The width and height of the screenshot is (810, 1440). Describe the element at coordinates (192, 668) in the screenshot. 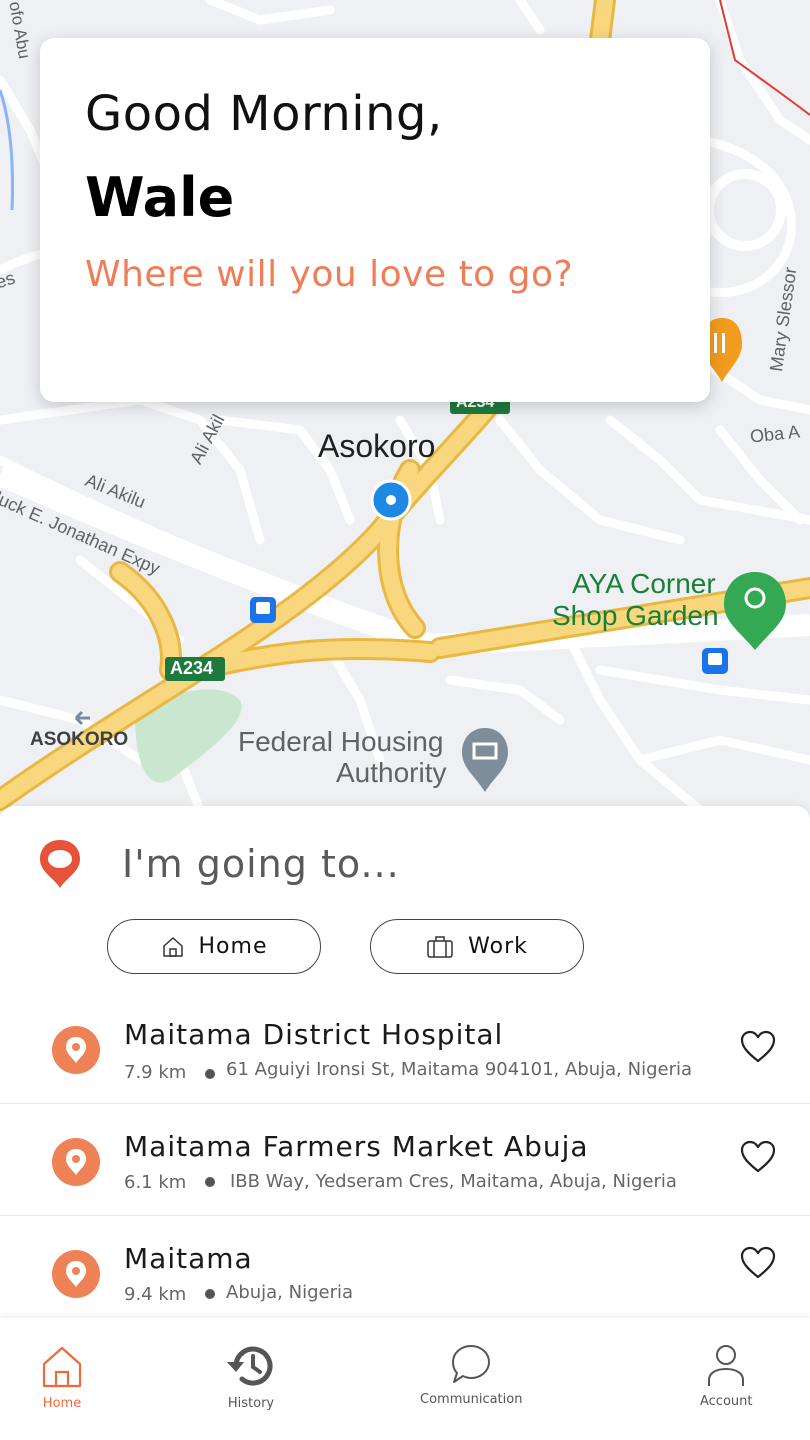

I see `map-label-road-a234: A234` at that location.